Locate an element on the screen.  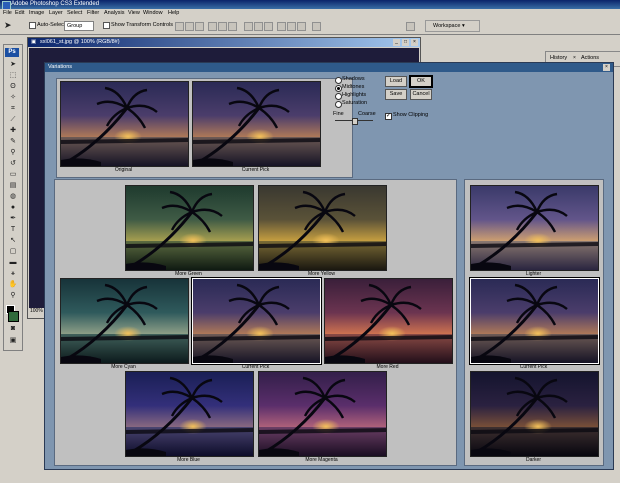
auto-select-dropdown: Group is located at coordinates (79, 26).